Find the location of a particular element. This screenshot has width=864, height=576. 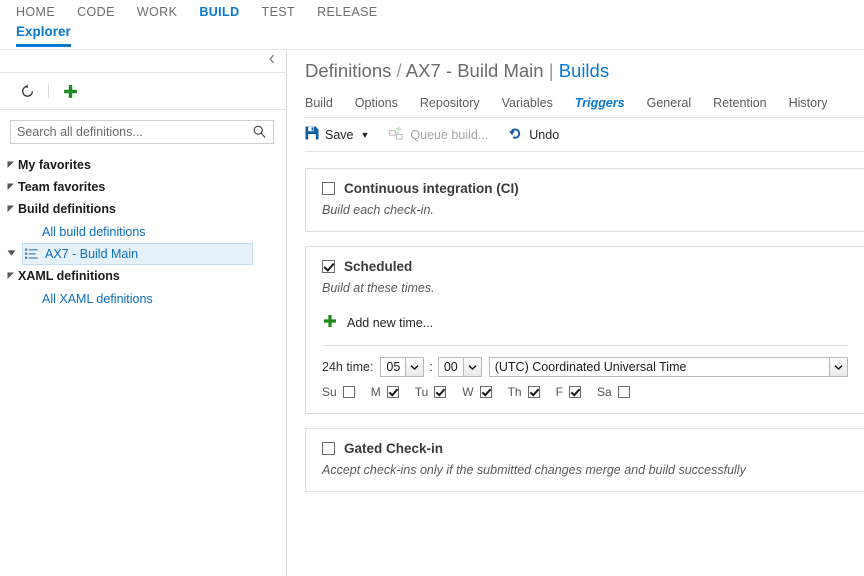

scheduled-header: Scheduled is located at coordinates (585, 266).